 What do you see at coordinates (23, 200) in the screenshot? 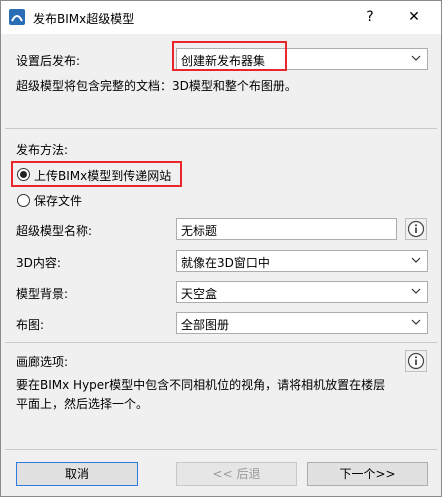
I see `save-file-radio` at bounding box center [23, 200].